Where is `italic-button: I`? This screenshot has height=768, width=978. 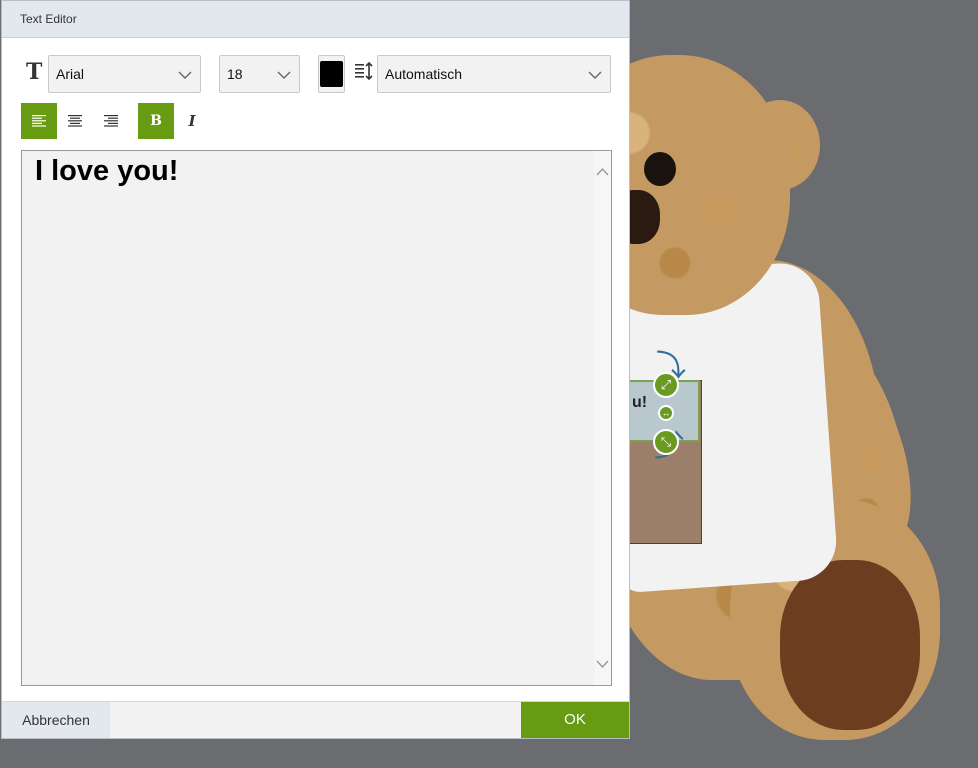
italic-button: I is located at coordinates (192, 121).